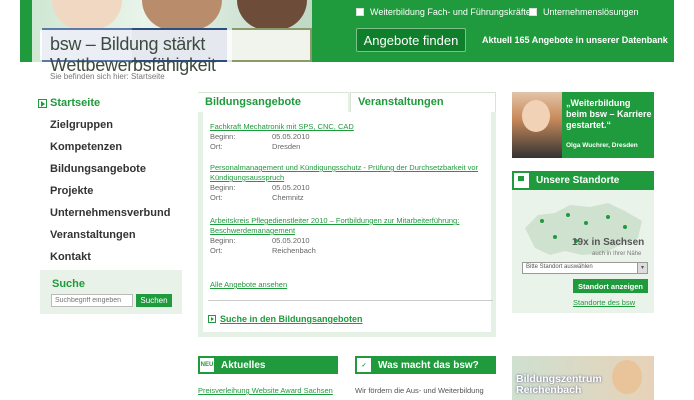  Describe the element at coordinates (113, 191) in the screenshot. I see `nav-item-projekte: Projekte` at that location.